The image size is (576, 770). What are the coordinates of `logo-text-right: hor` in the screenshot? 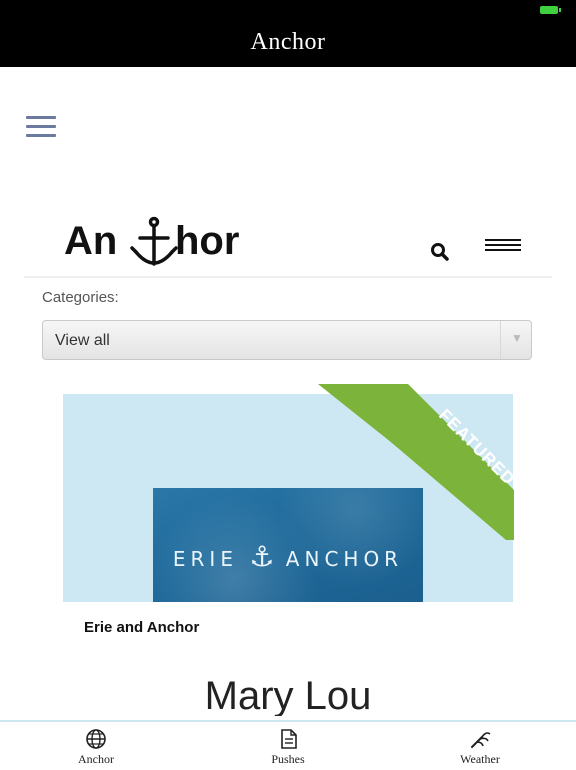 It's located at (207, 241).